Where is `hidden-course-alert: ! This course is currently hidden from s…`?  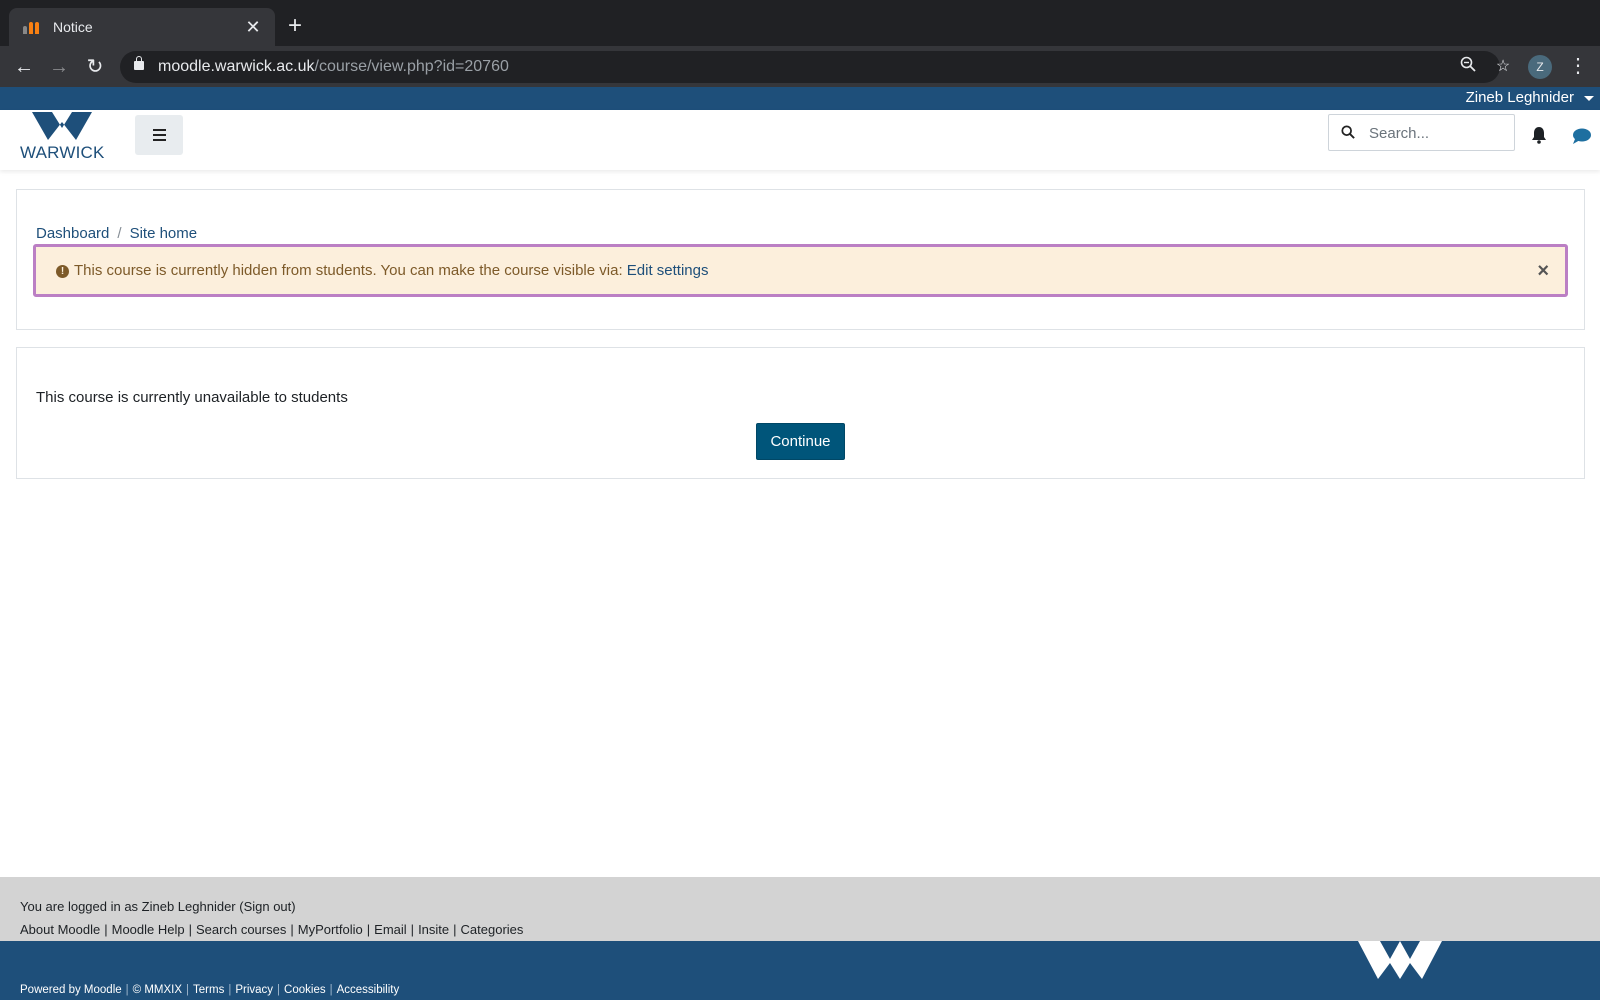 hidden-course-alert: ! This course is currently hidden from s… is located at coordinates (800, 270).